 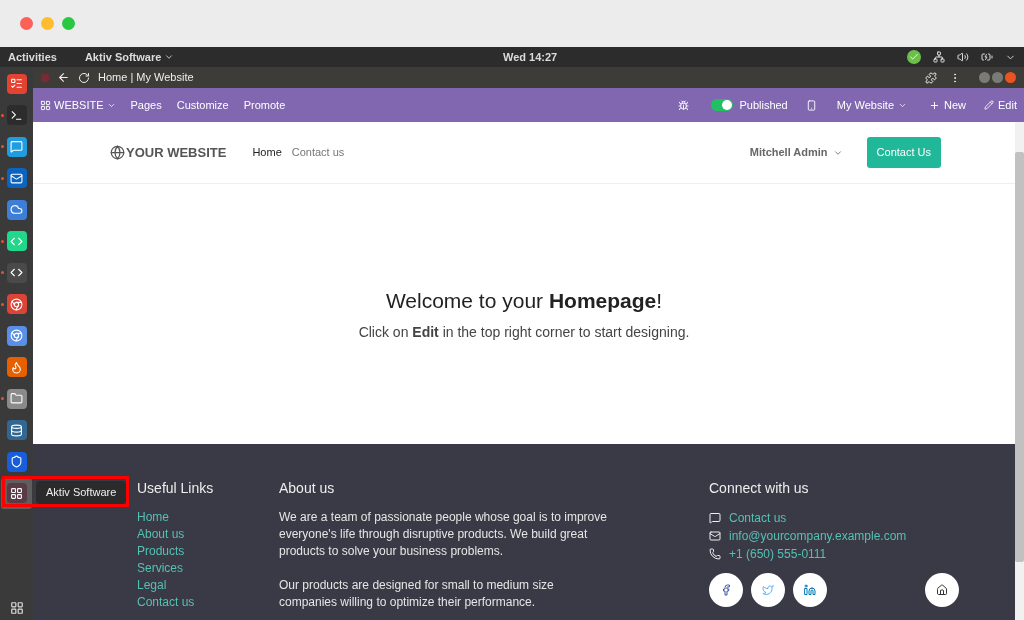 I want to click on database-icon, so click(x=16, y=430).